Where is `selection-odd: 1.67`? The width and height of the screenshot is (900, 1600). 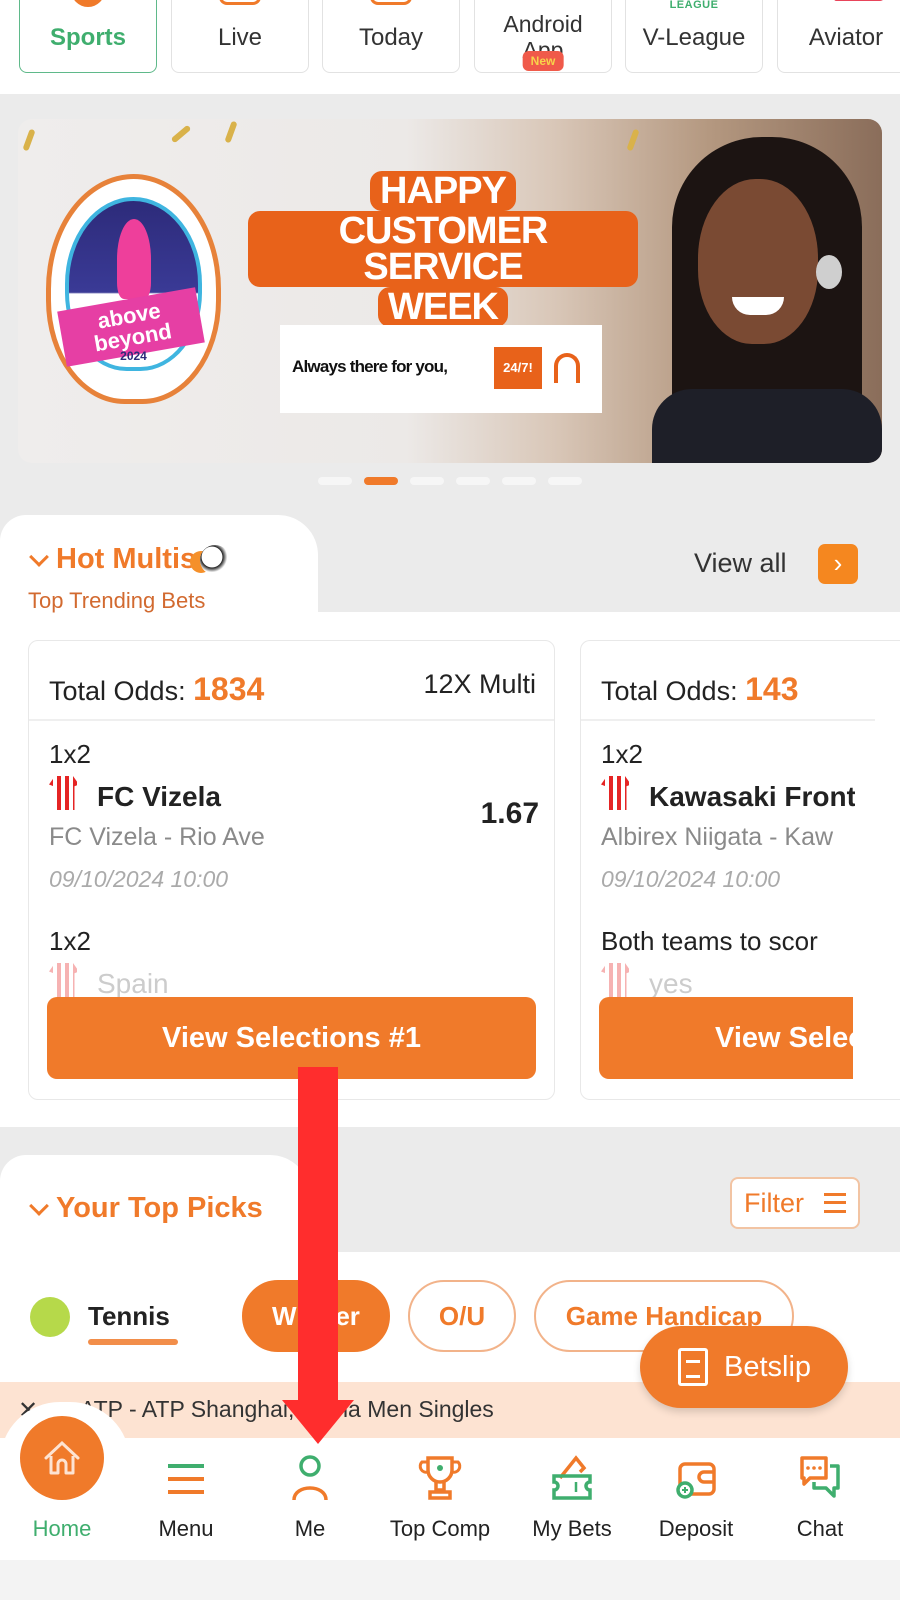 selection-odd: 1.67 is located at coordinates (509, 813).